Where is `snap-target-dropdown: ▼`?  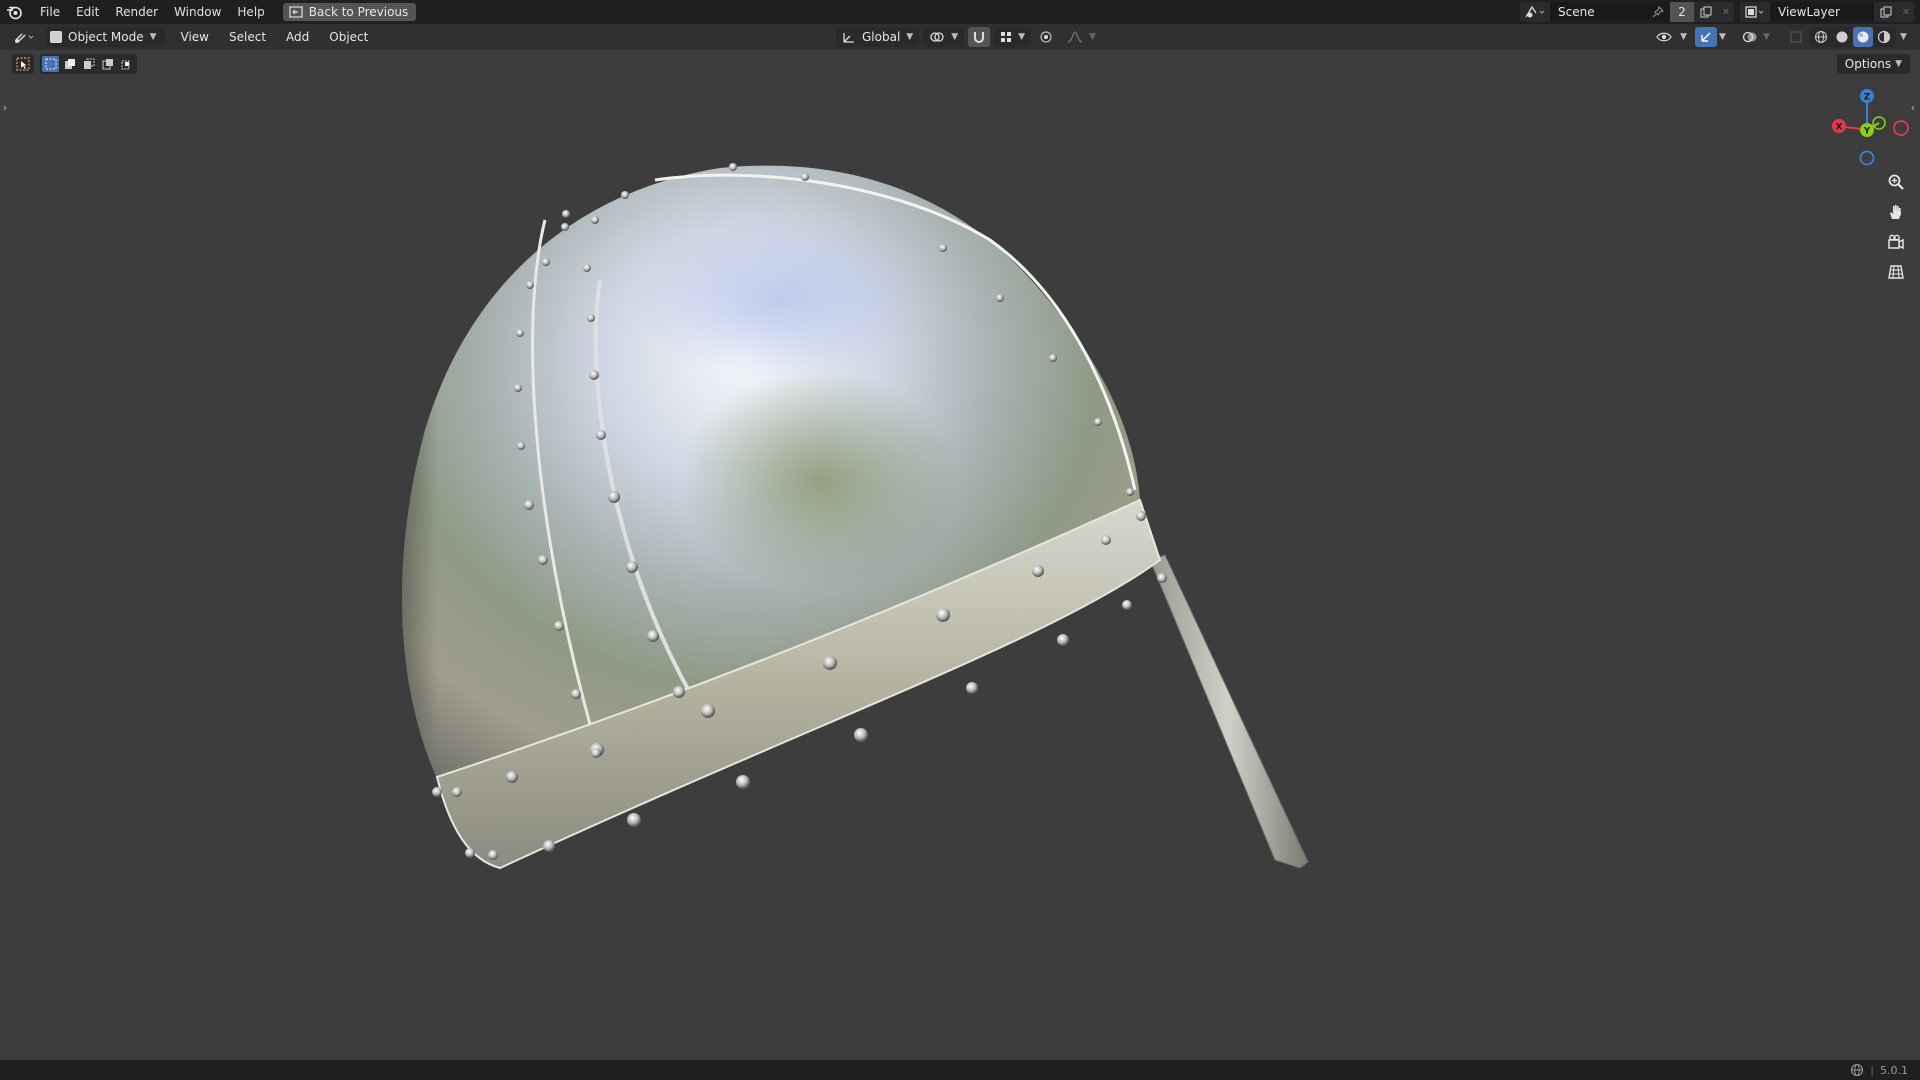 snap-target-dropdown: ▼ is located at coordinates (1013, 37).